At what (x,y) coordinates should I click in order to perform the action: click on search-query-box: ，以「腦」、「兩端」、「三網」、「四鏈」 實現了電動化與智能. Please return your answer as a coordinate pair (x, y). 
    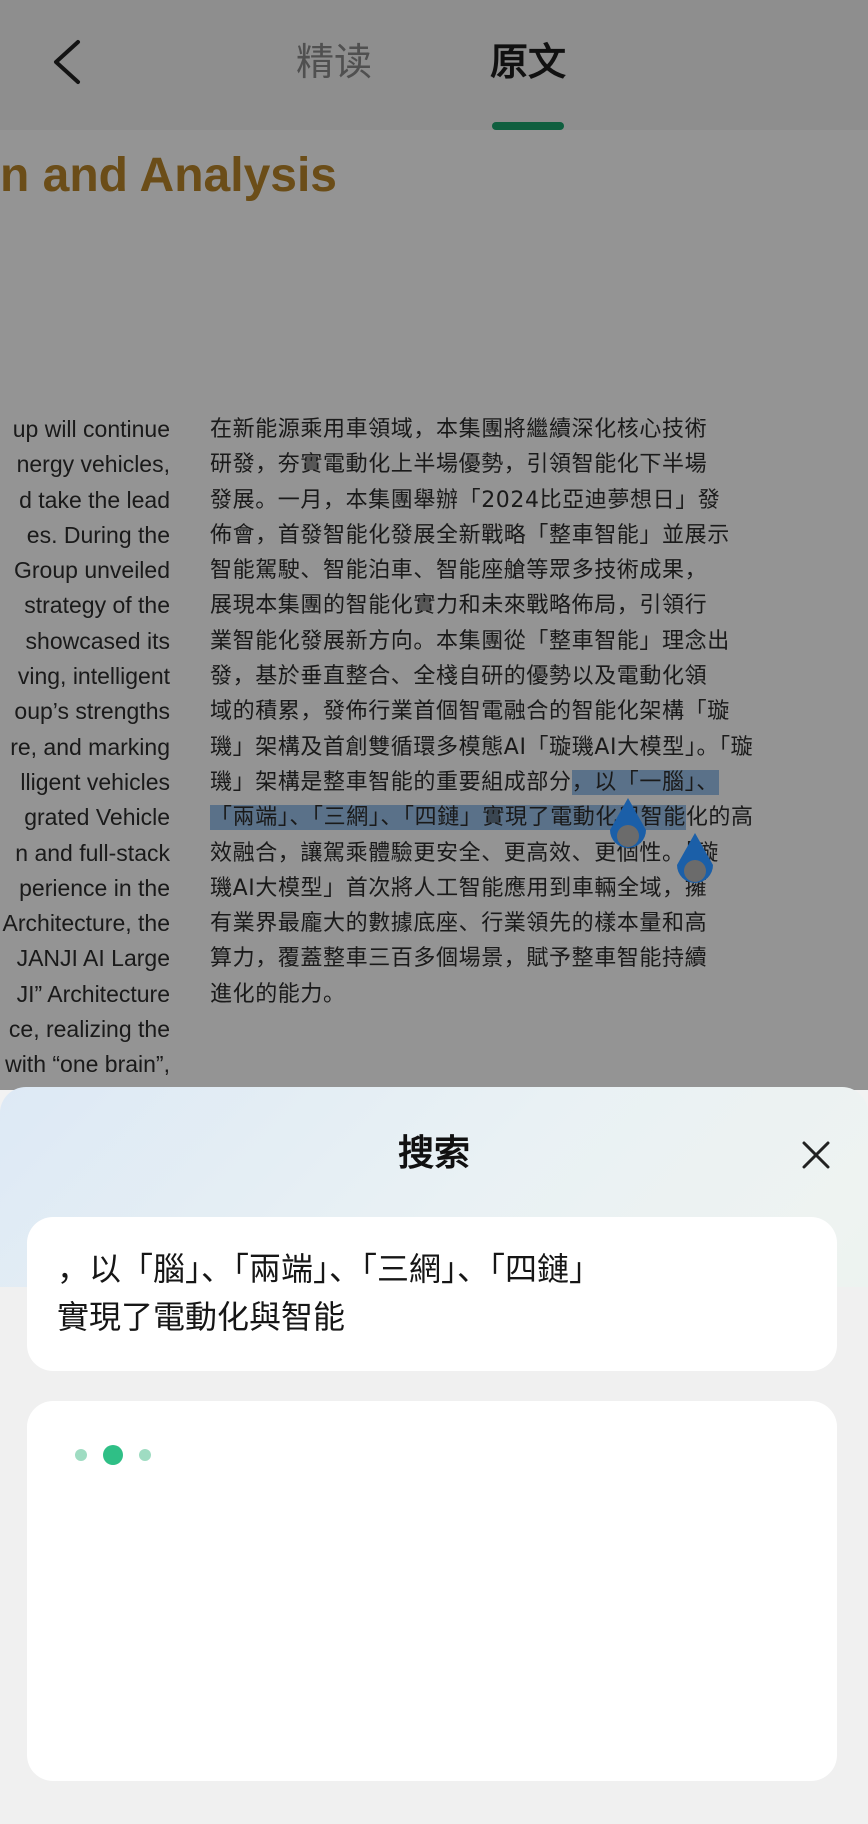
    Looking at the image, I should click on (432, 1294).